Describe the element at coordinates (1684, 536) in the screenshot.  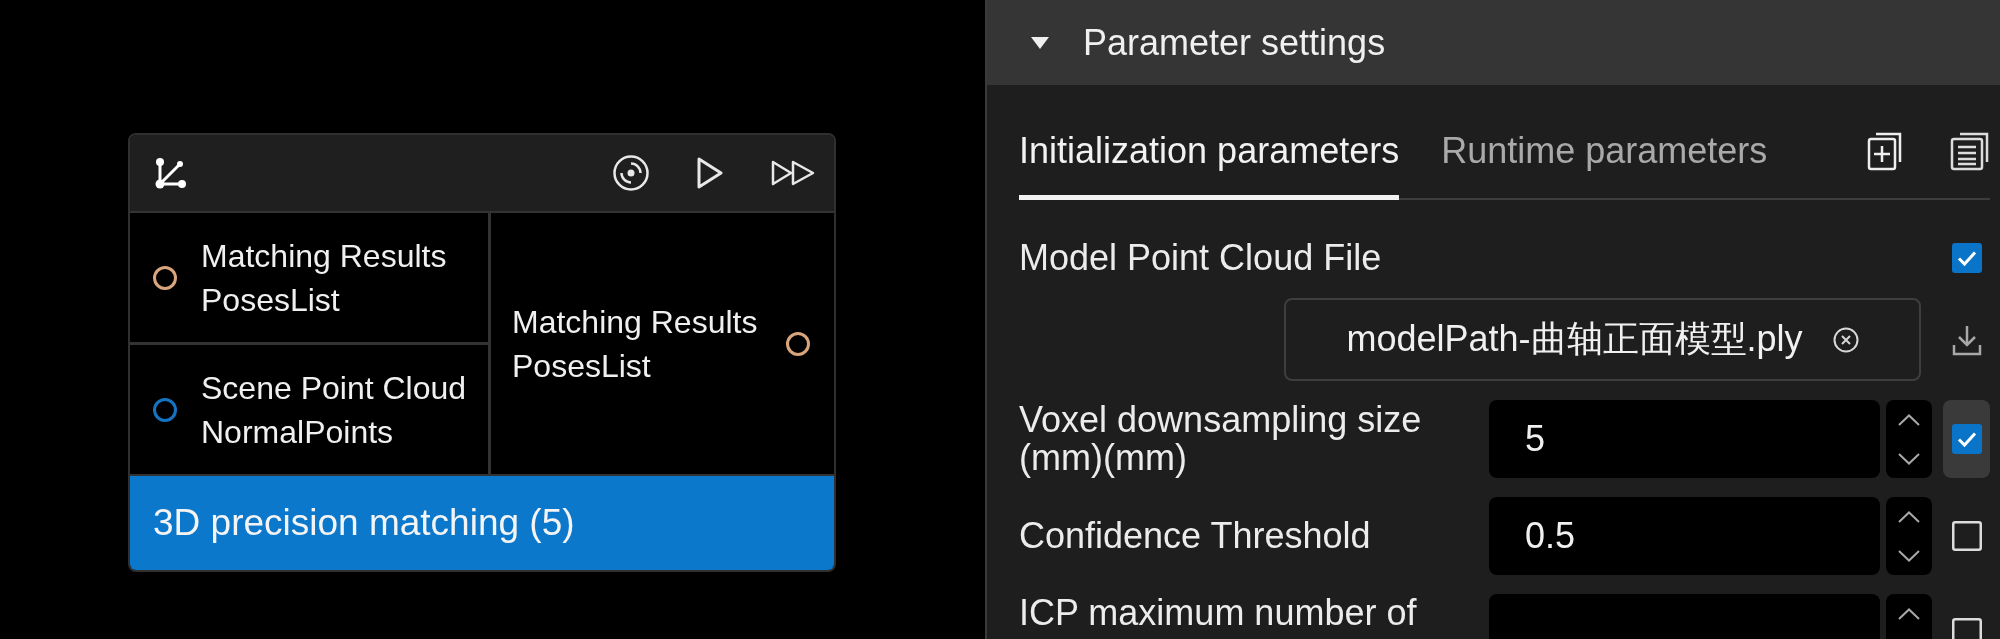
I see `number-input: 0.5` at that location.